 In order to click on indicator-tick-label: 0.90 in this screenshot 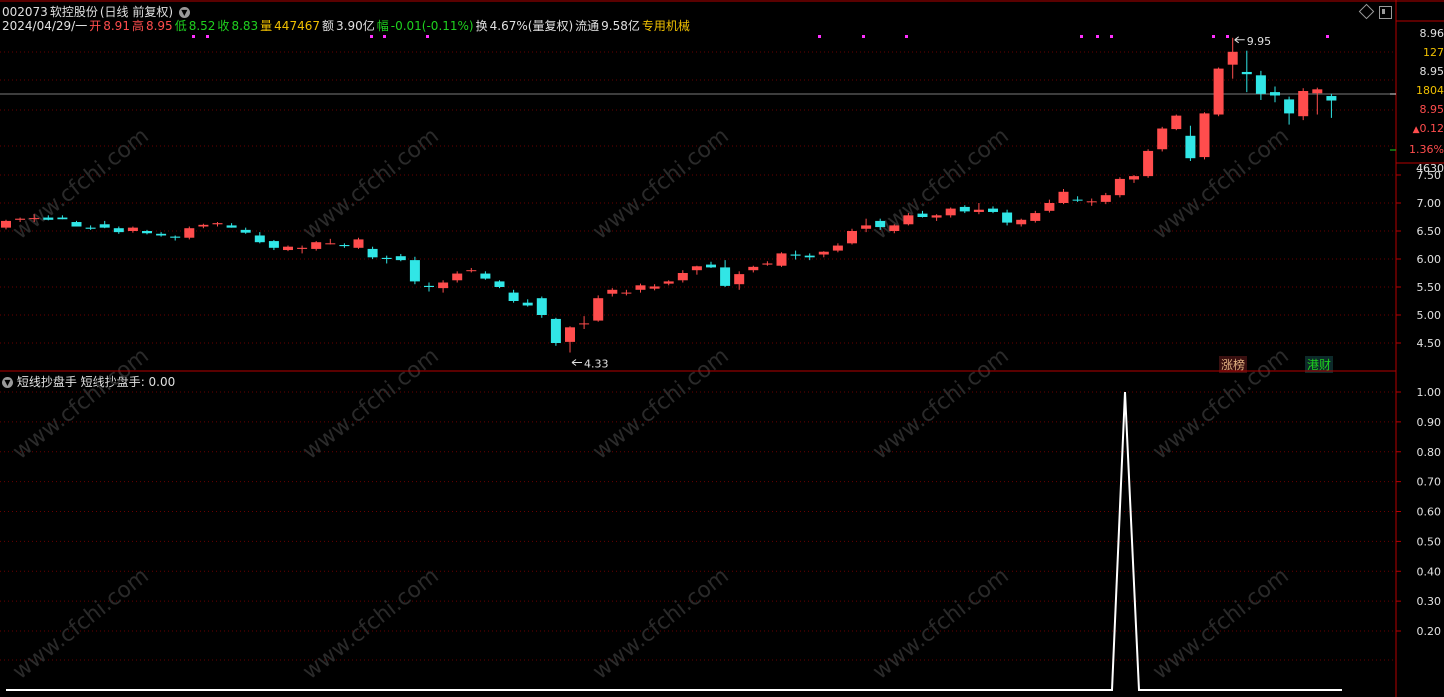, I will do `click(1429, 422)`.